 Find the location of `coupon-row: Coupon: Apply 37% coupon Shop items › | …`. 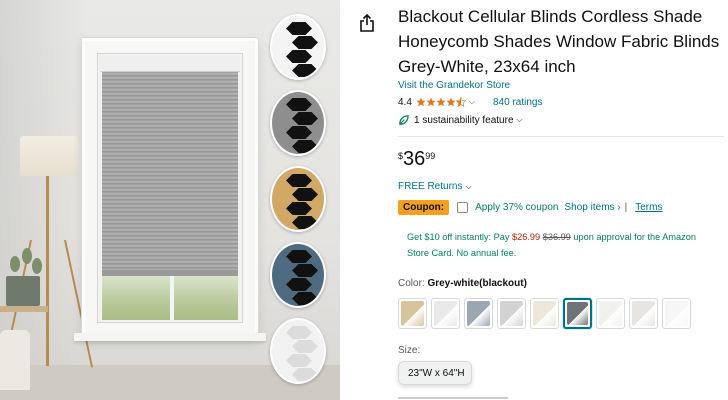

coupon-row: Coupon: Apply 37% coupon Shop items › | … is located at coordinates (530, 207).